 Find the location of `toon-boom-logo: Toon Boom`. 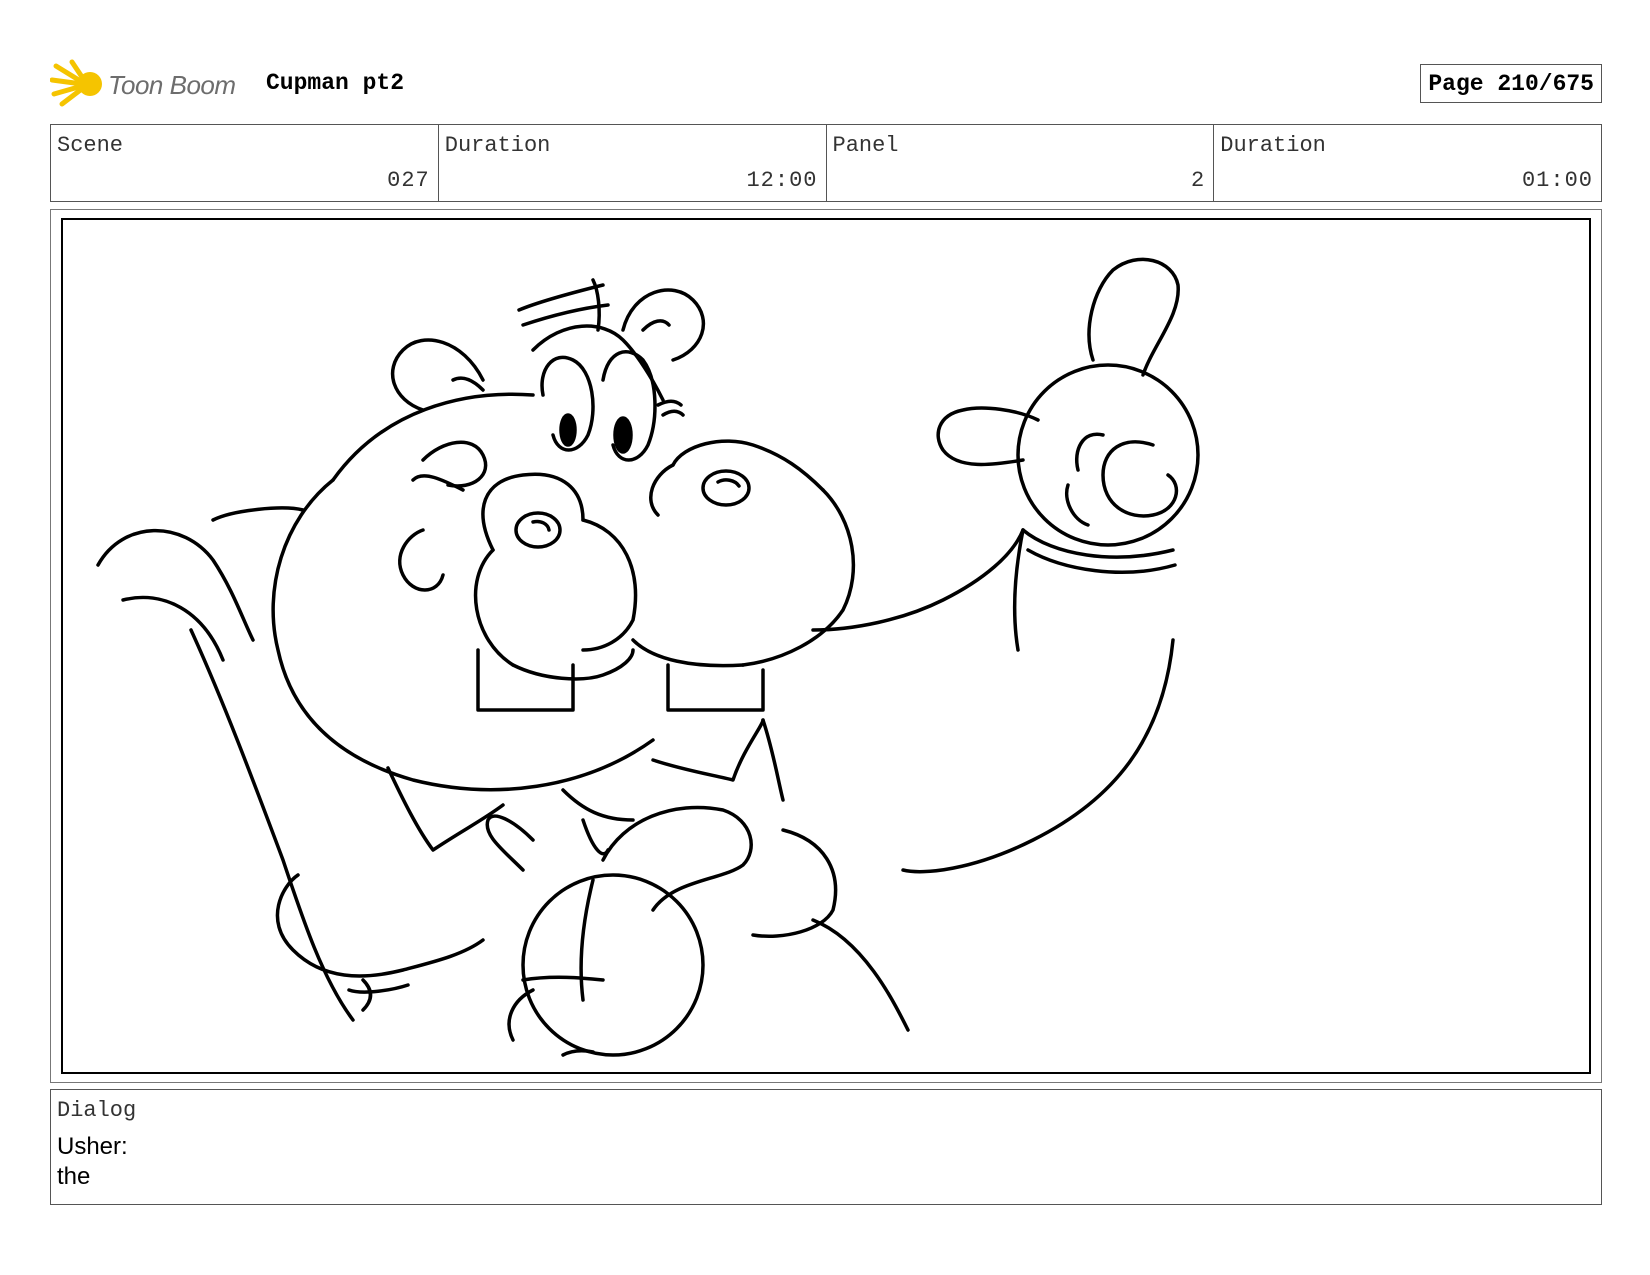

toon-boom-logo: Toon Boom is located at coordinates (150, 84).